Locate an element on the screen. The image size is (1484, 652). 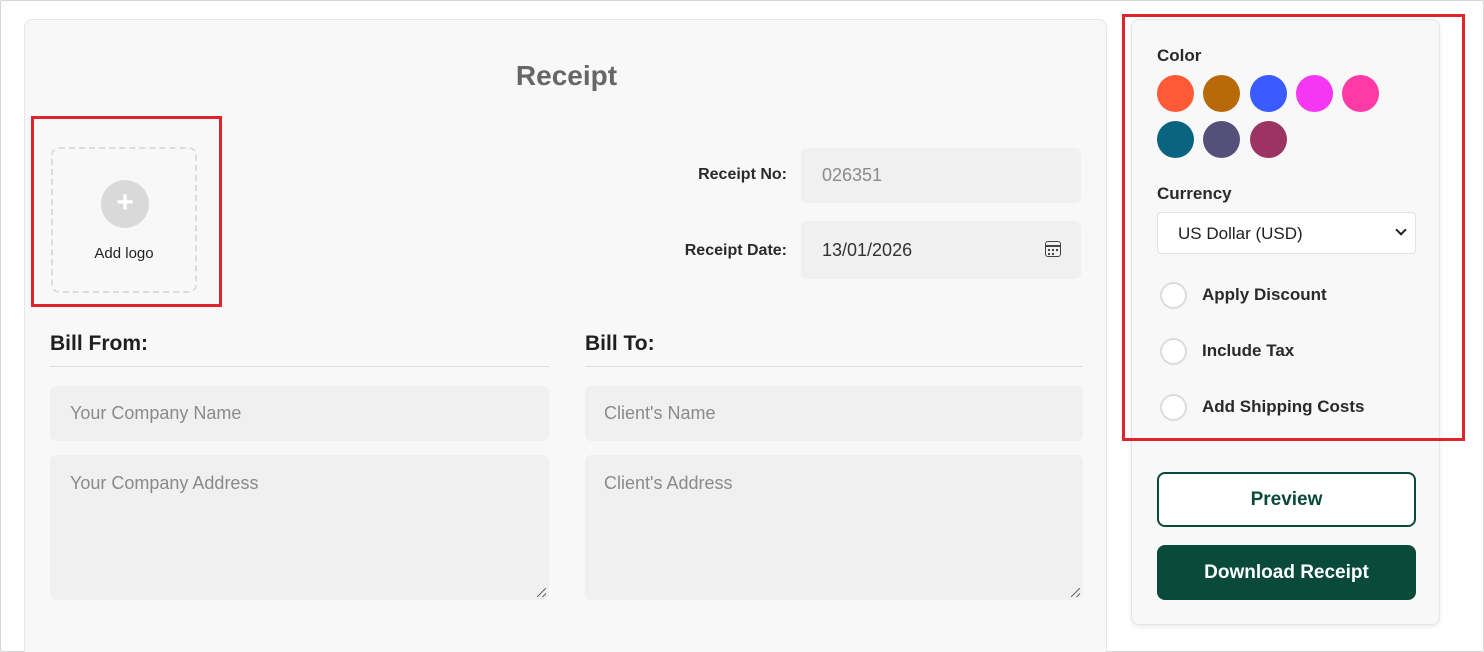
company-name-input: Your Company Name is located at coordinates (299, 413).